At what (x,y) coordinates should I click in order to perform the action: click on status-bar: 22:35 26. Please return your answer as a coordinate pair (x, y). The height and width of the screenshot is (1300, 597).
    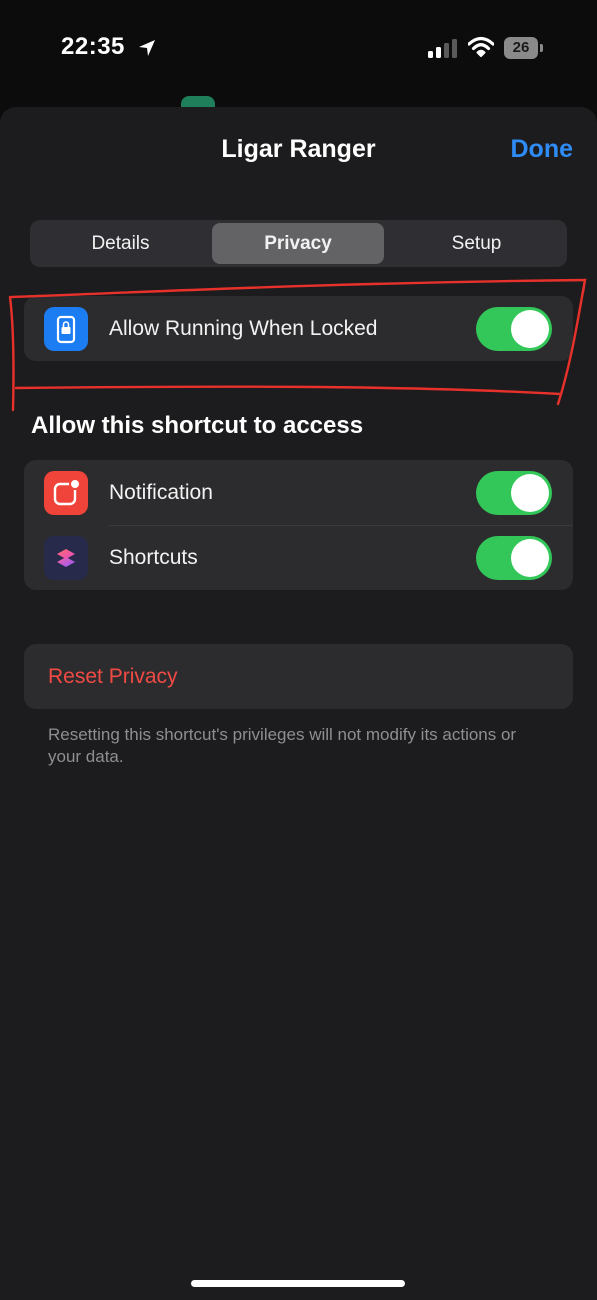
    Looking at the image, I should click on (298, 50).